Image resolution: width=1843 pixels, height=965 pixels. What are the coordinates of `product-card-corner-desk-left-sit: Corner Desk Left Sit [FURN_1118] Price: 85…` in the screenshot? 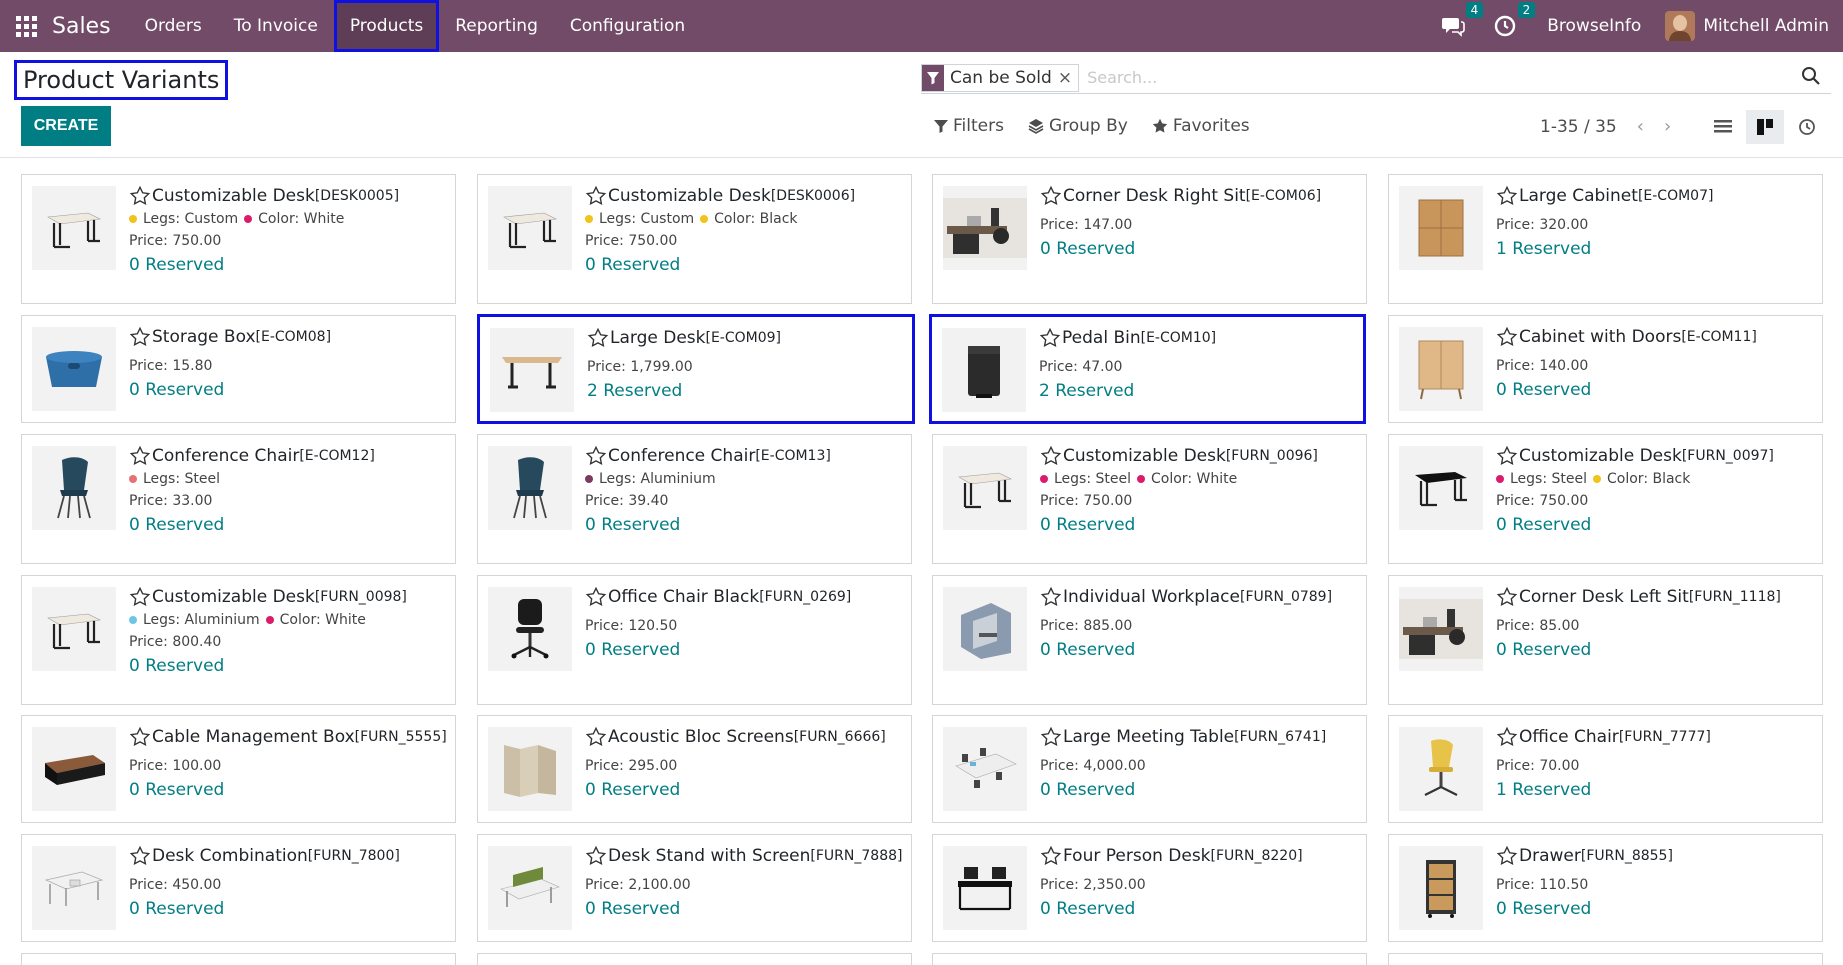 It's located at (1605, 640).